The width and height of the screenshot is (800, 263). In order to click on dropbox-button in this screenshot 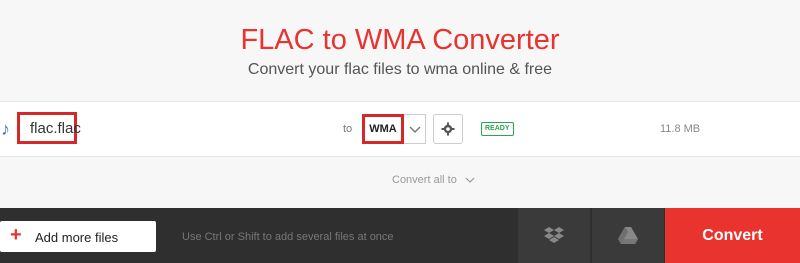, I will do `click(554, 235)`.